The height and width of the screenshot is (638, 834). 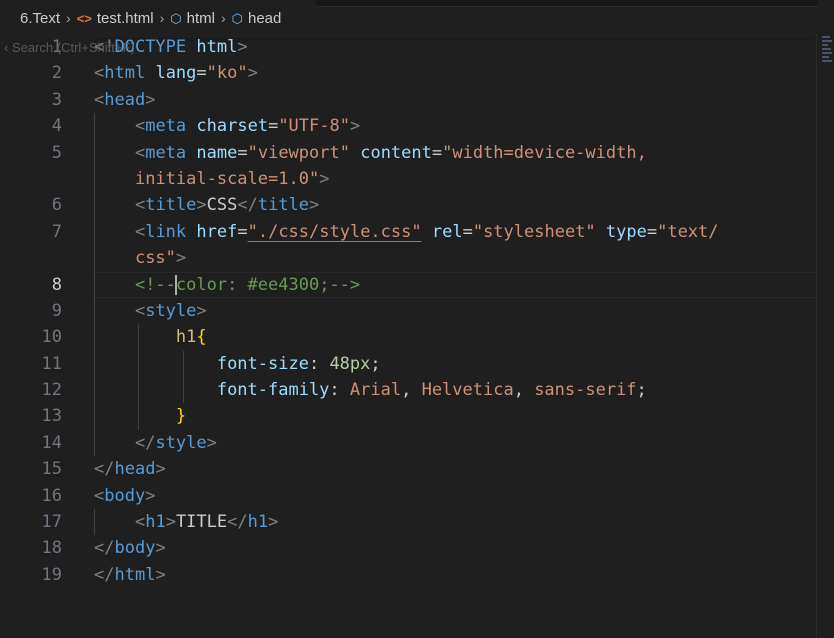 I want to click on line-number: 8, so click(x=31, y=285).